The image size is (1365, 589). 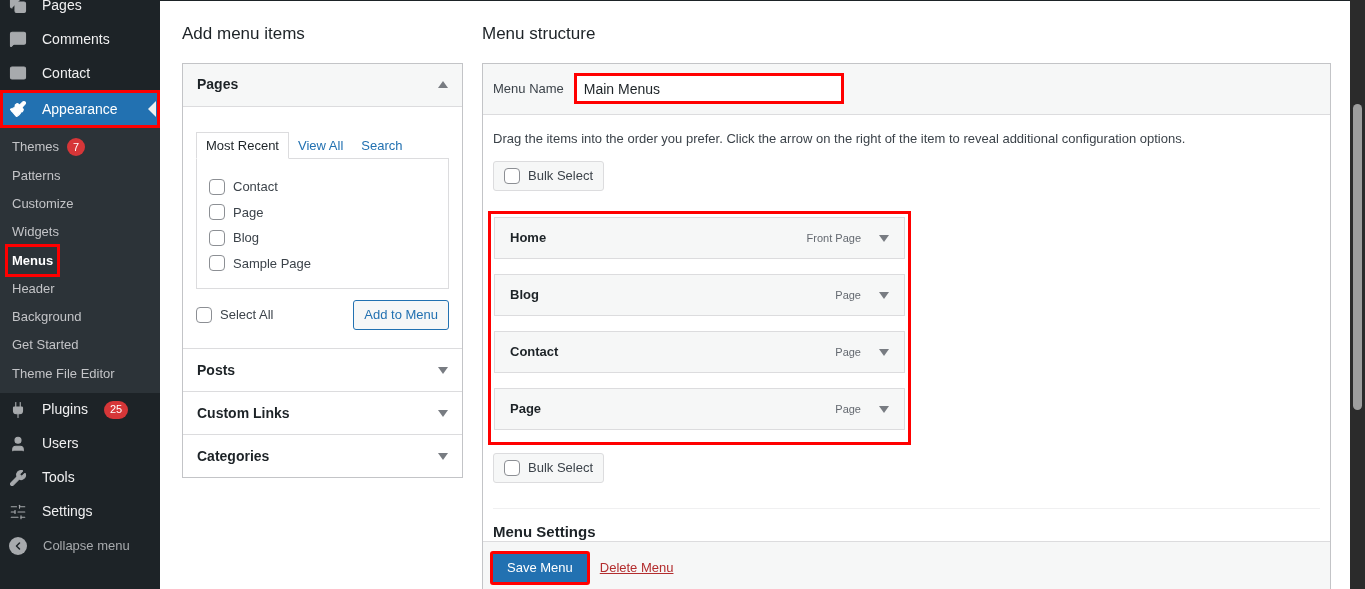 I want to click on submenu-item: Get Started, so click(x=45, y=345).